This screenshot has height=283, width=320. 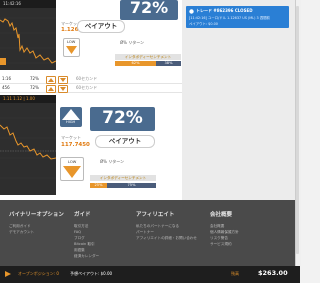 What do you see at coordinates (98, 185) in the screenshot?
I see `sentiment-up-bar: 25%` at bounding box center [98, 185].